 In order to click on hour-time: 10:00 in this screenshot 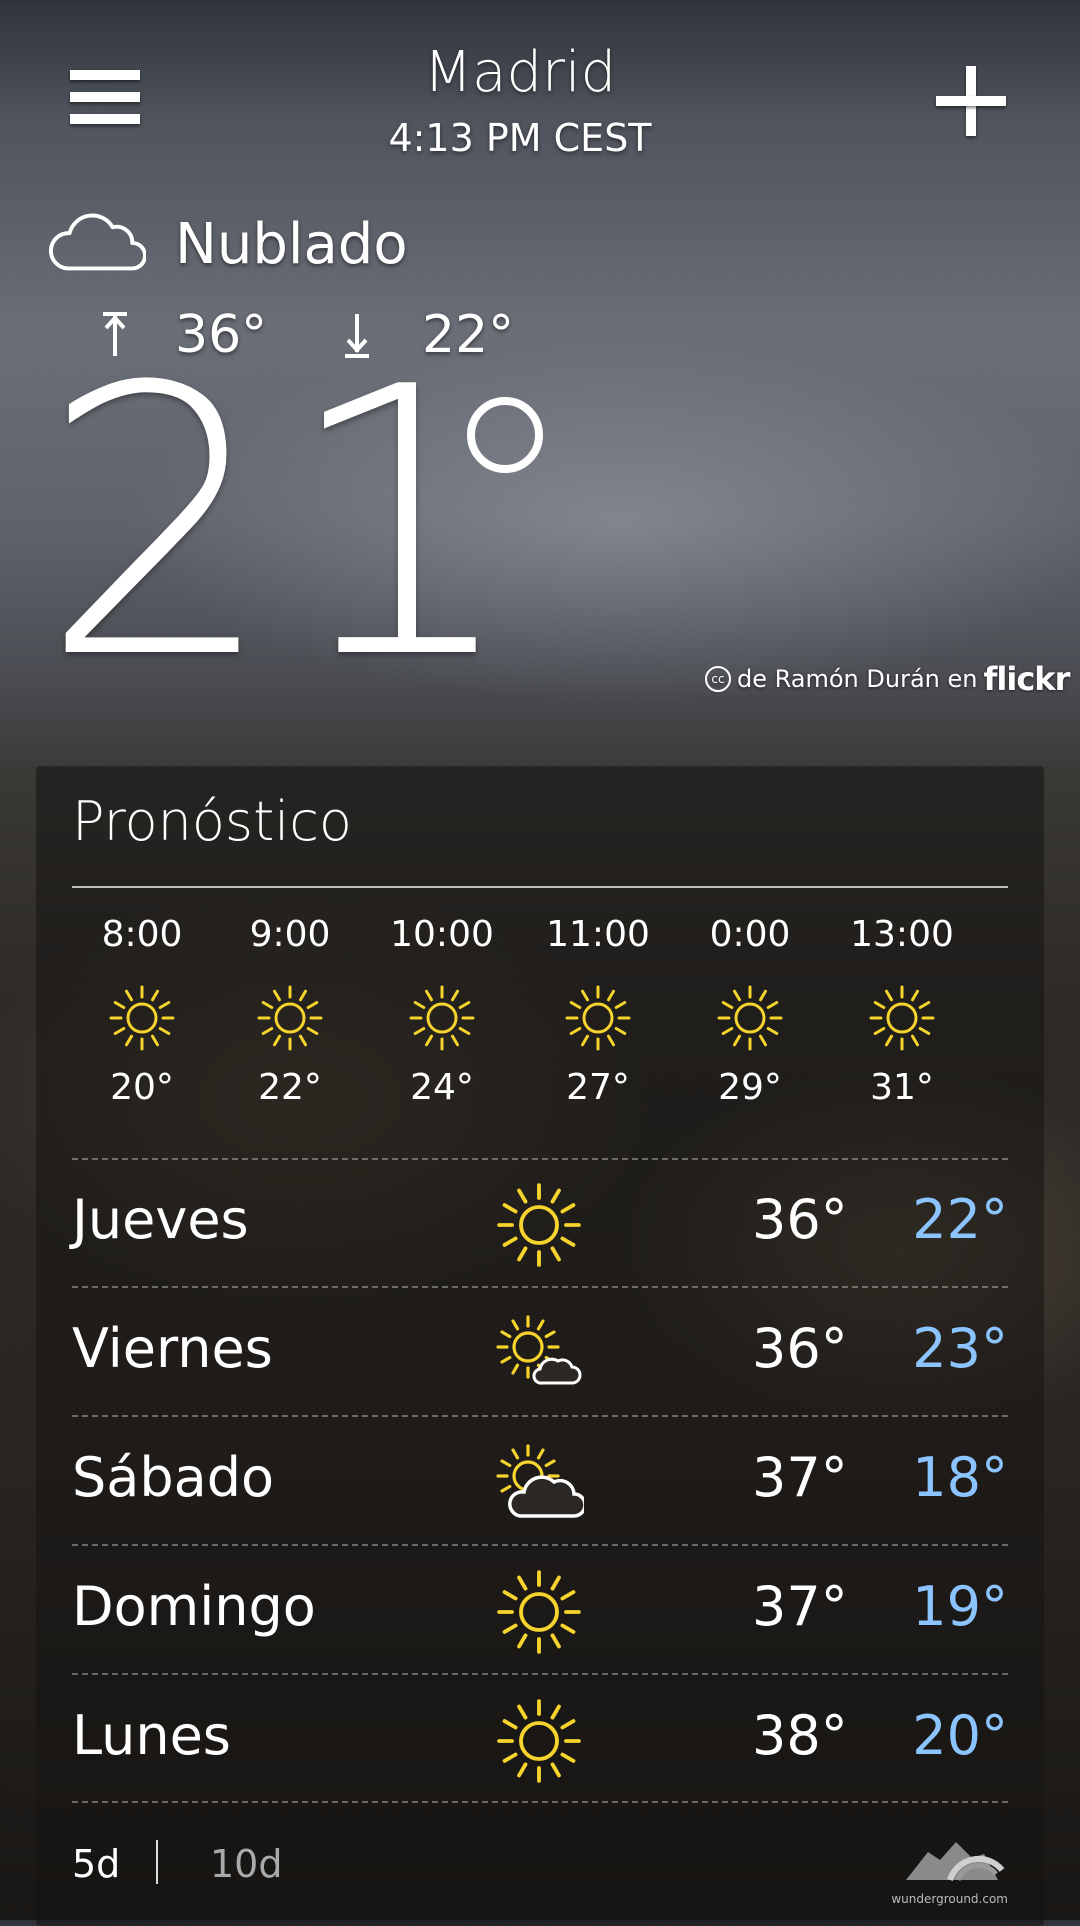, I will do `click(442, 934)`.